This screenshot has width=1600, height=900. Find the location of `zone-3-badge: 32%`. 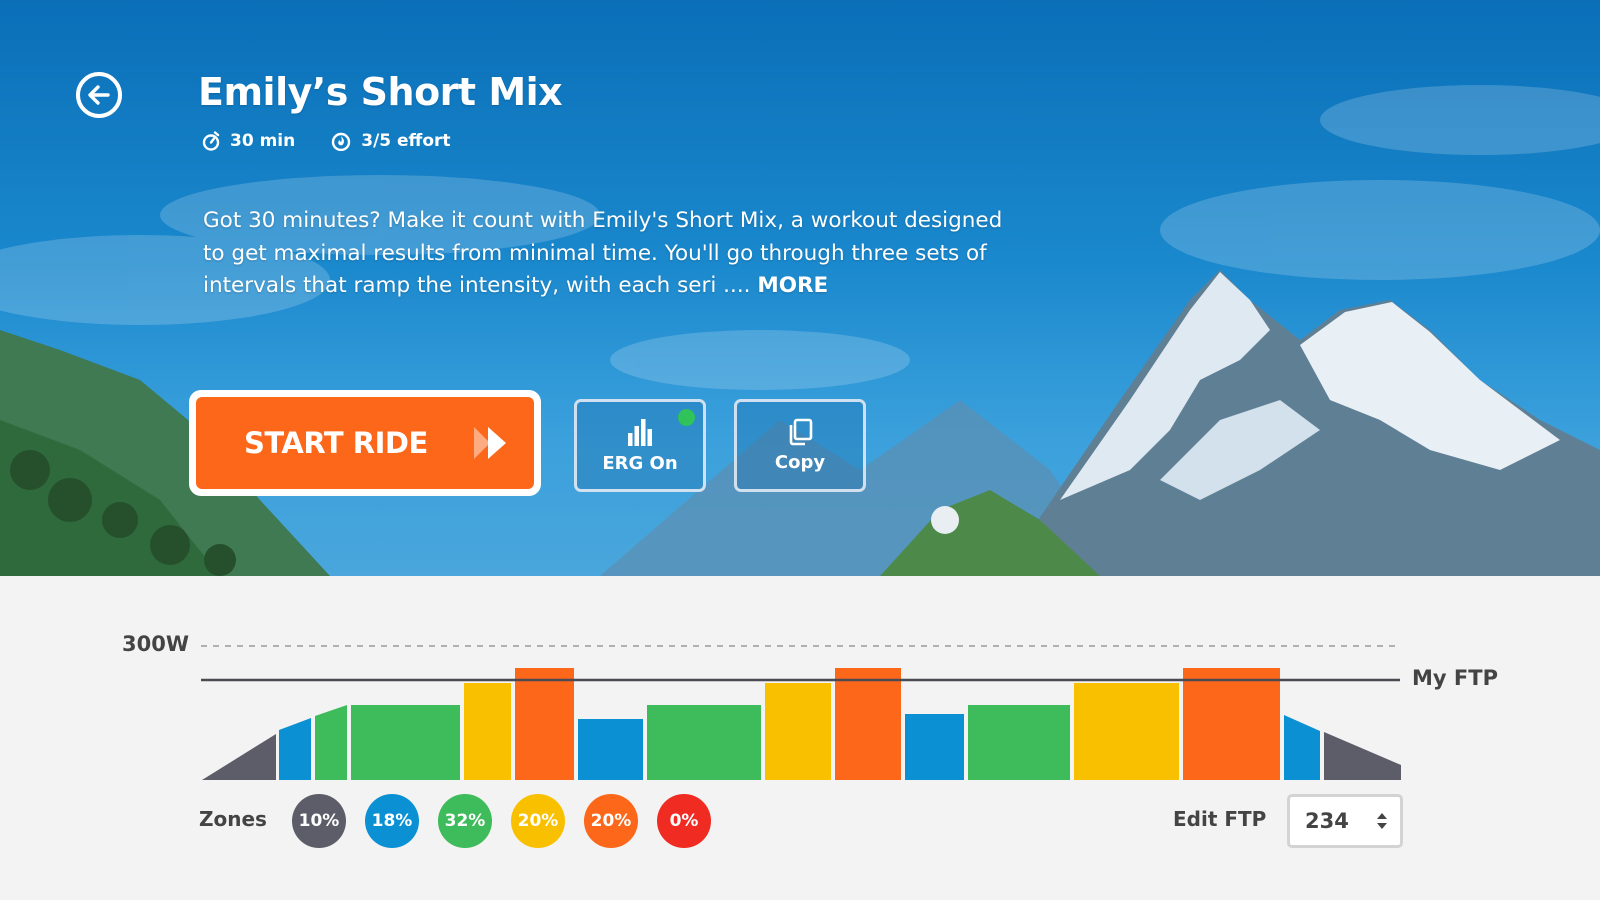

zone-3-badge: 32% is located at coordinates (465, 821).